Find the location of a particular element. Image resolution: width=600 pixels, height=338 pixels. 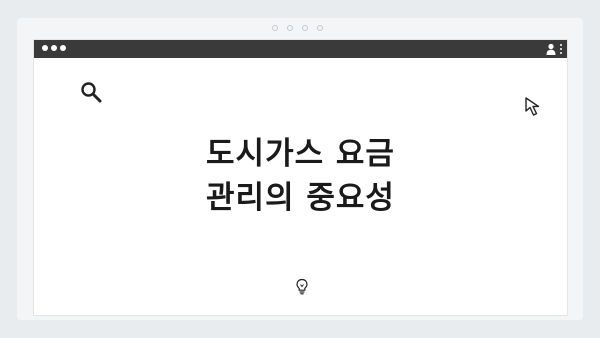

window-controls is located at coordinates (54, 48).